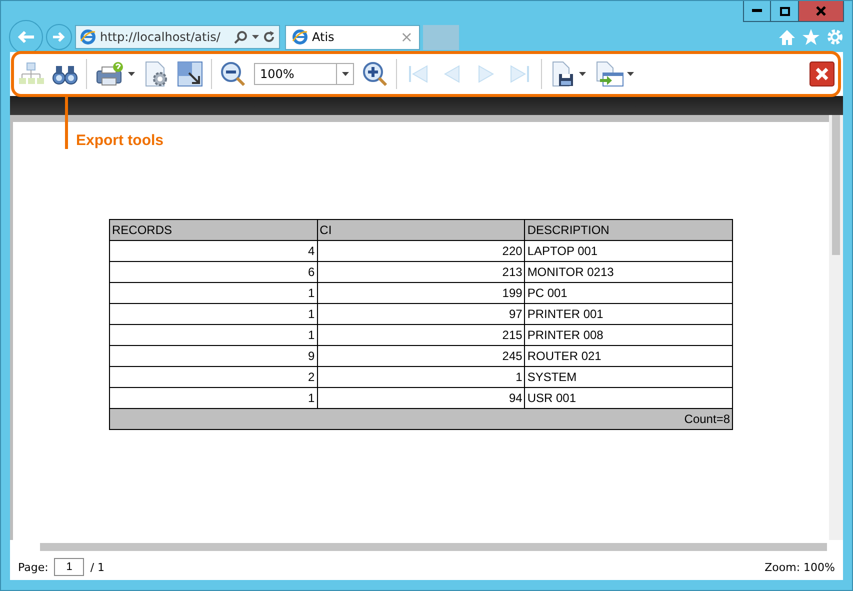 Image resolution: width=853 pixels, height=591 pixels. I want to click on table-cell: 220, so click(421, 251).